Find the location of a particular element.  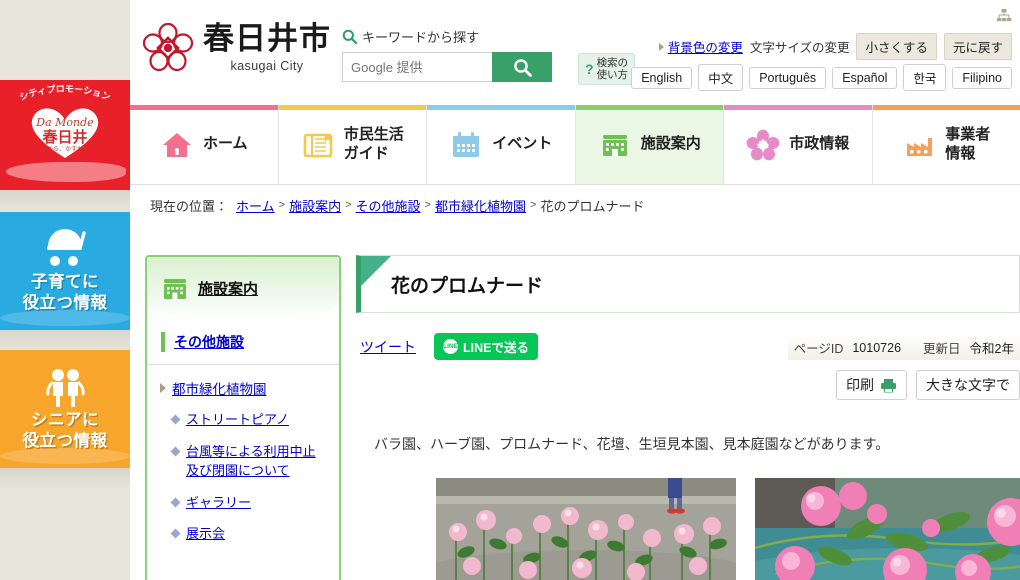

updated-value: 令和2年 is located at coordinates (991, 349).